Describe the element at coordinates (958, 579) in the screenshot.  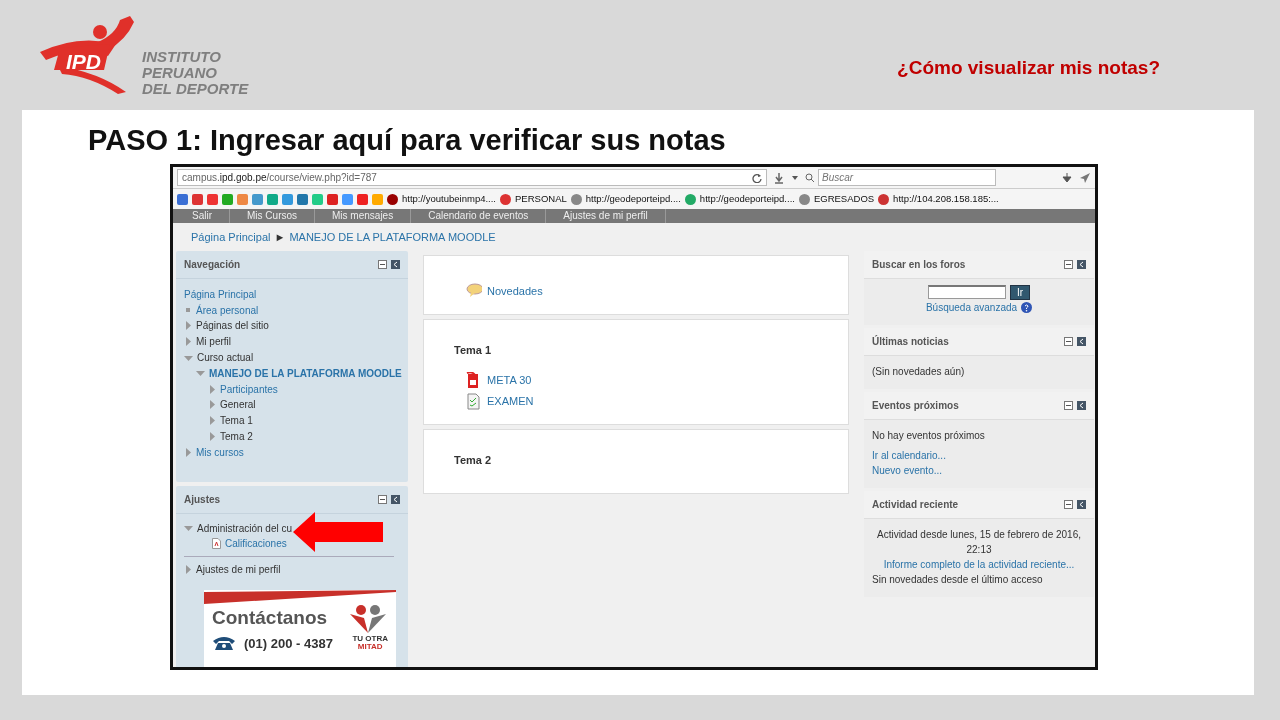
I see `block-text: Sin novedades desde el último acceso` at that location.